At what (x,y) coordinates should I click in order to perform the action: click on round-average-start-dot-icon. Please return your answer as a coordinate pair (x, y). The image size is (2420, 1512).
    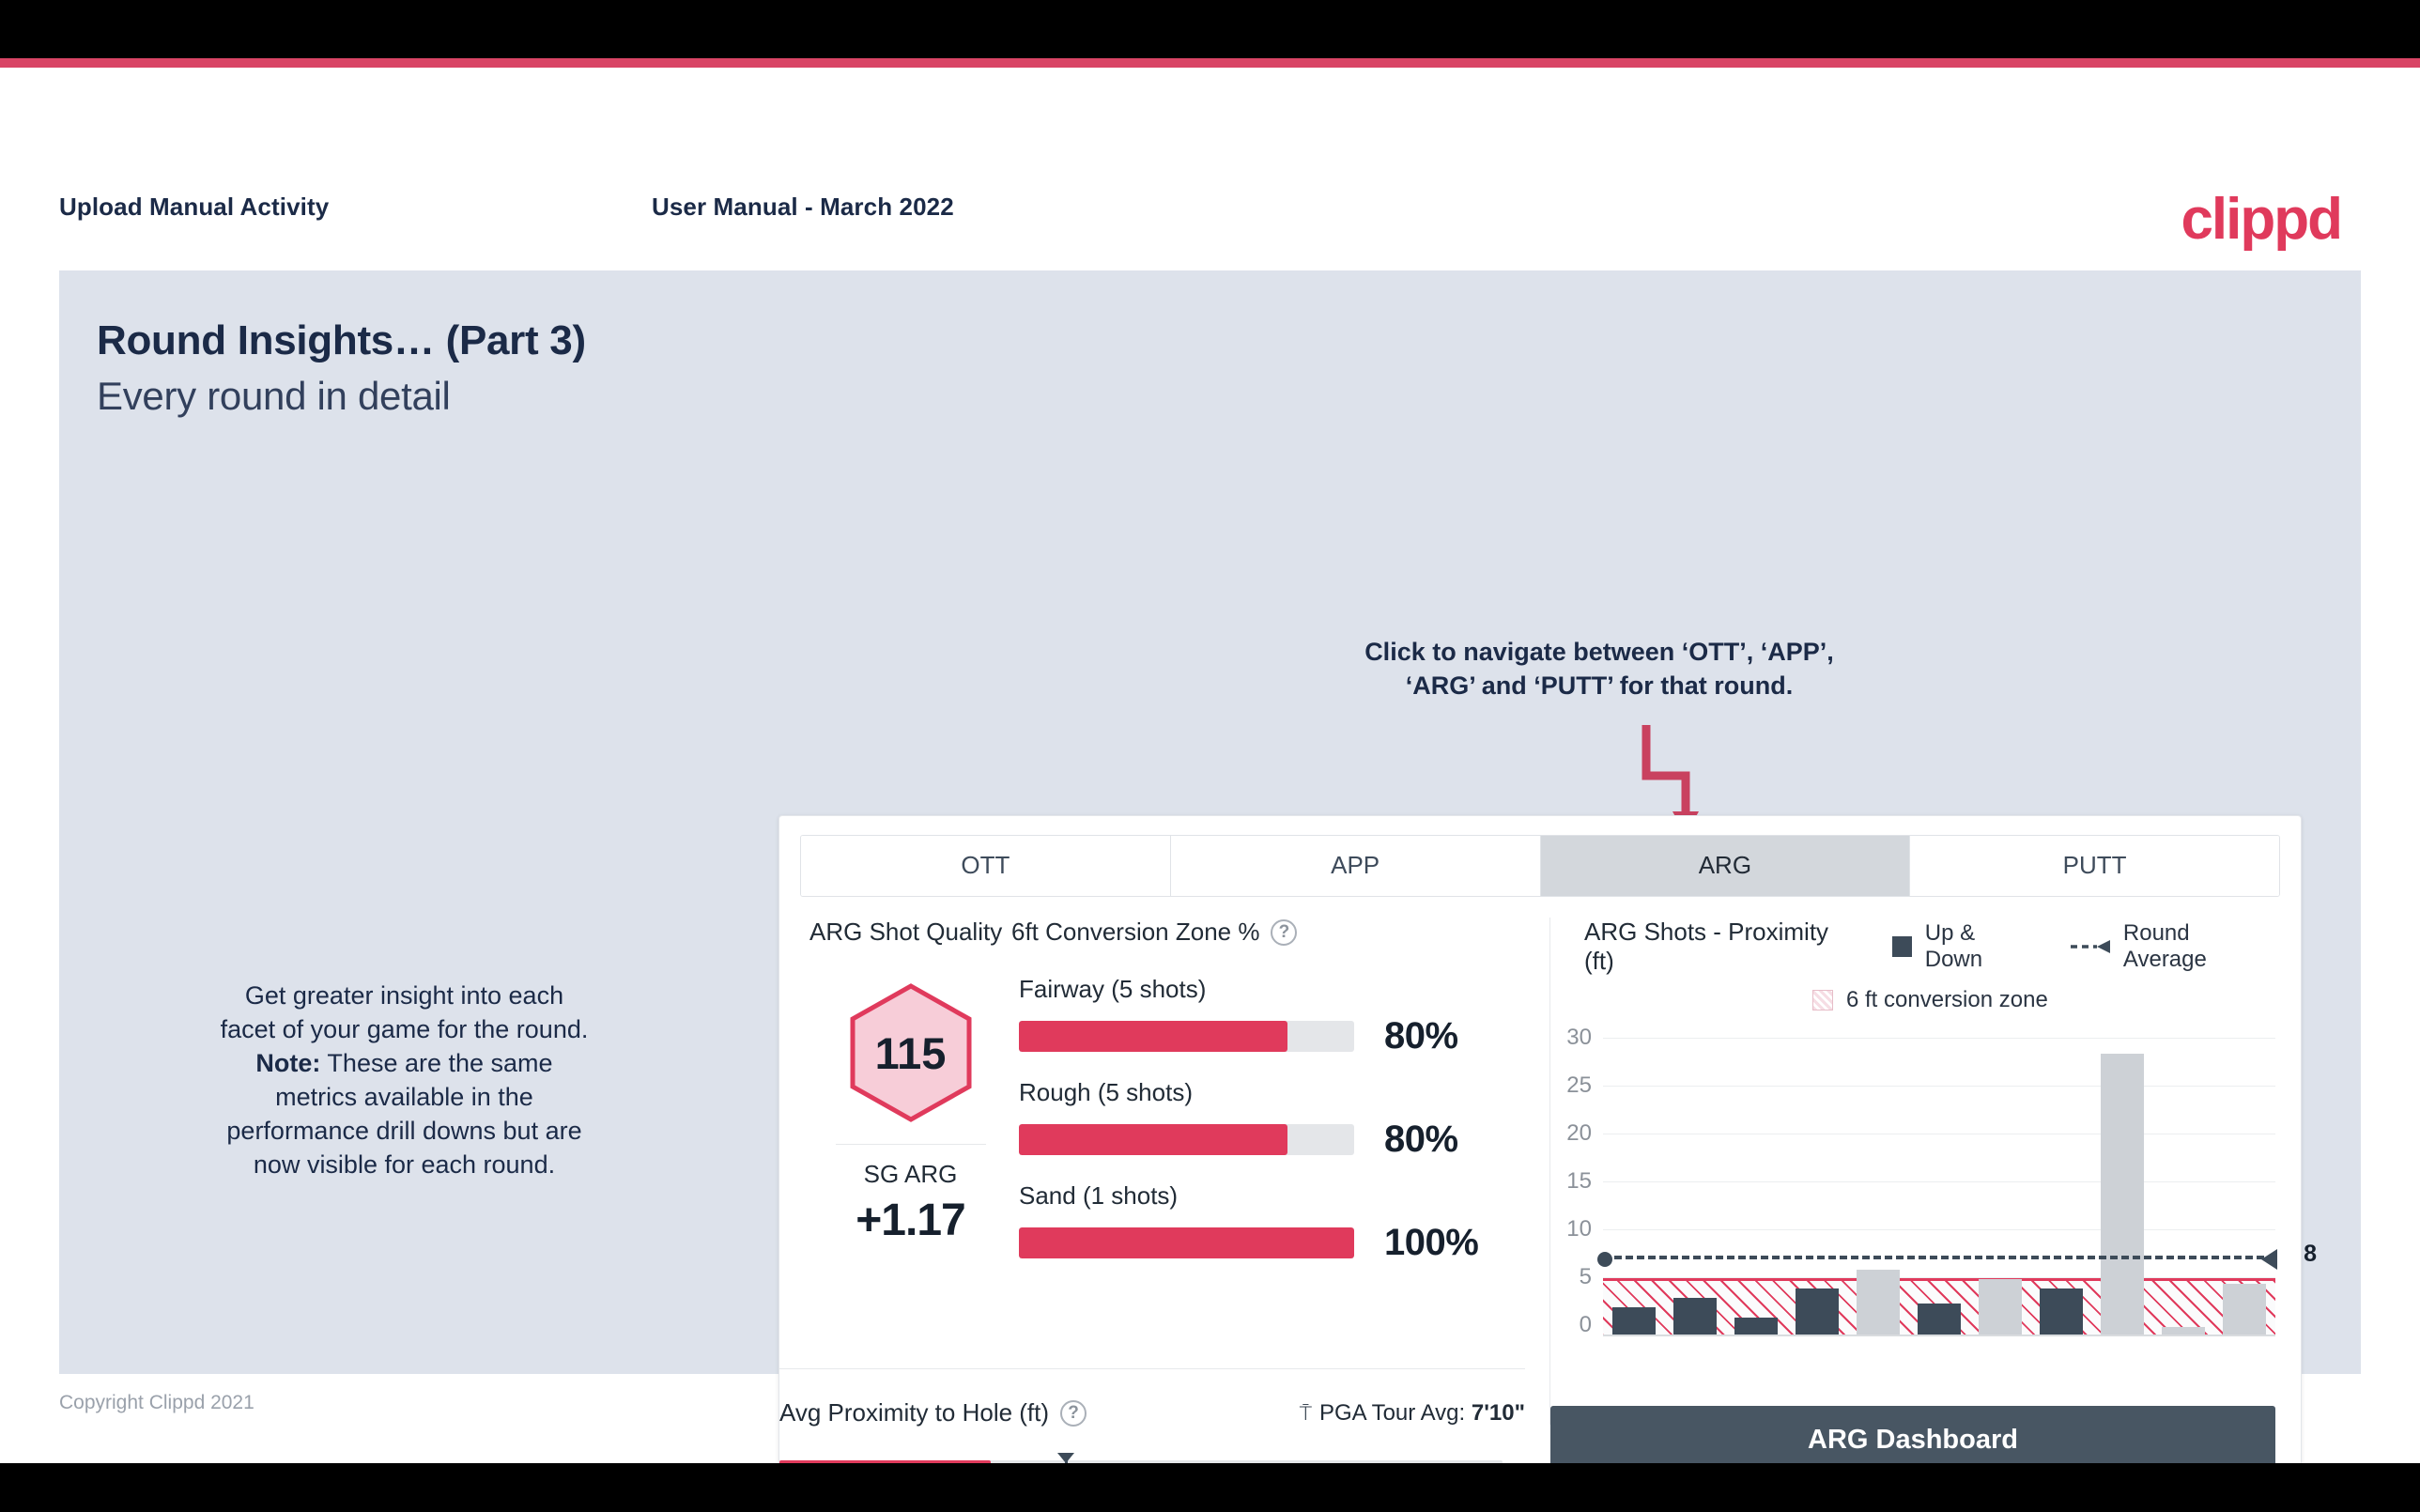
    Looking at the image, I should click on (1605, 1259).